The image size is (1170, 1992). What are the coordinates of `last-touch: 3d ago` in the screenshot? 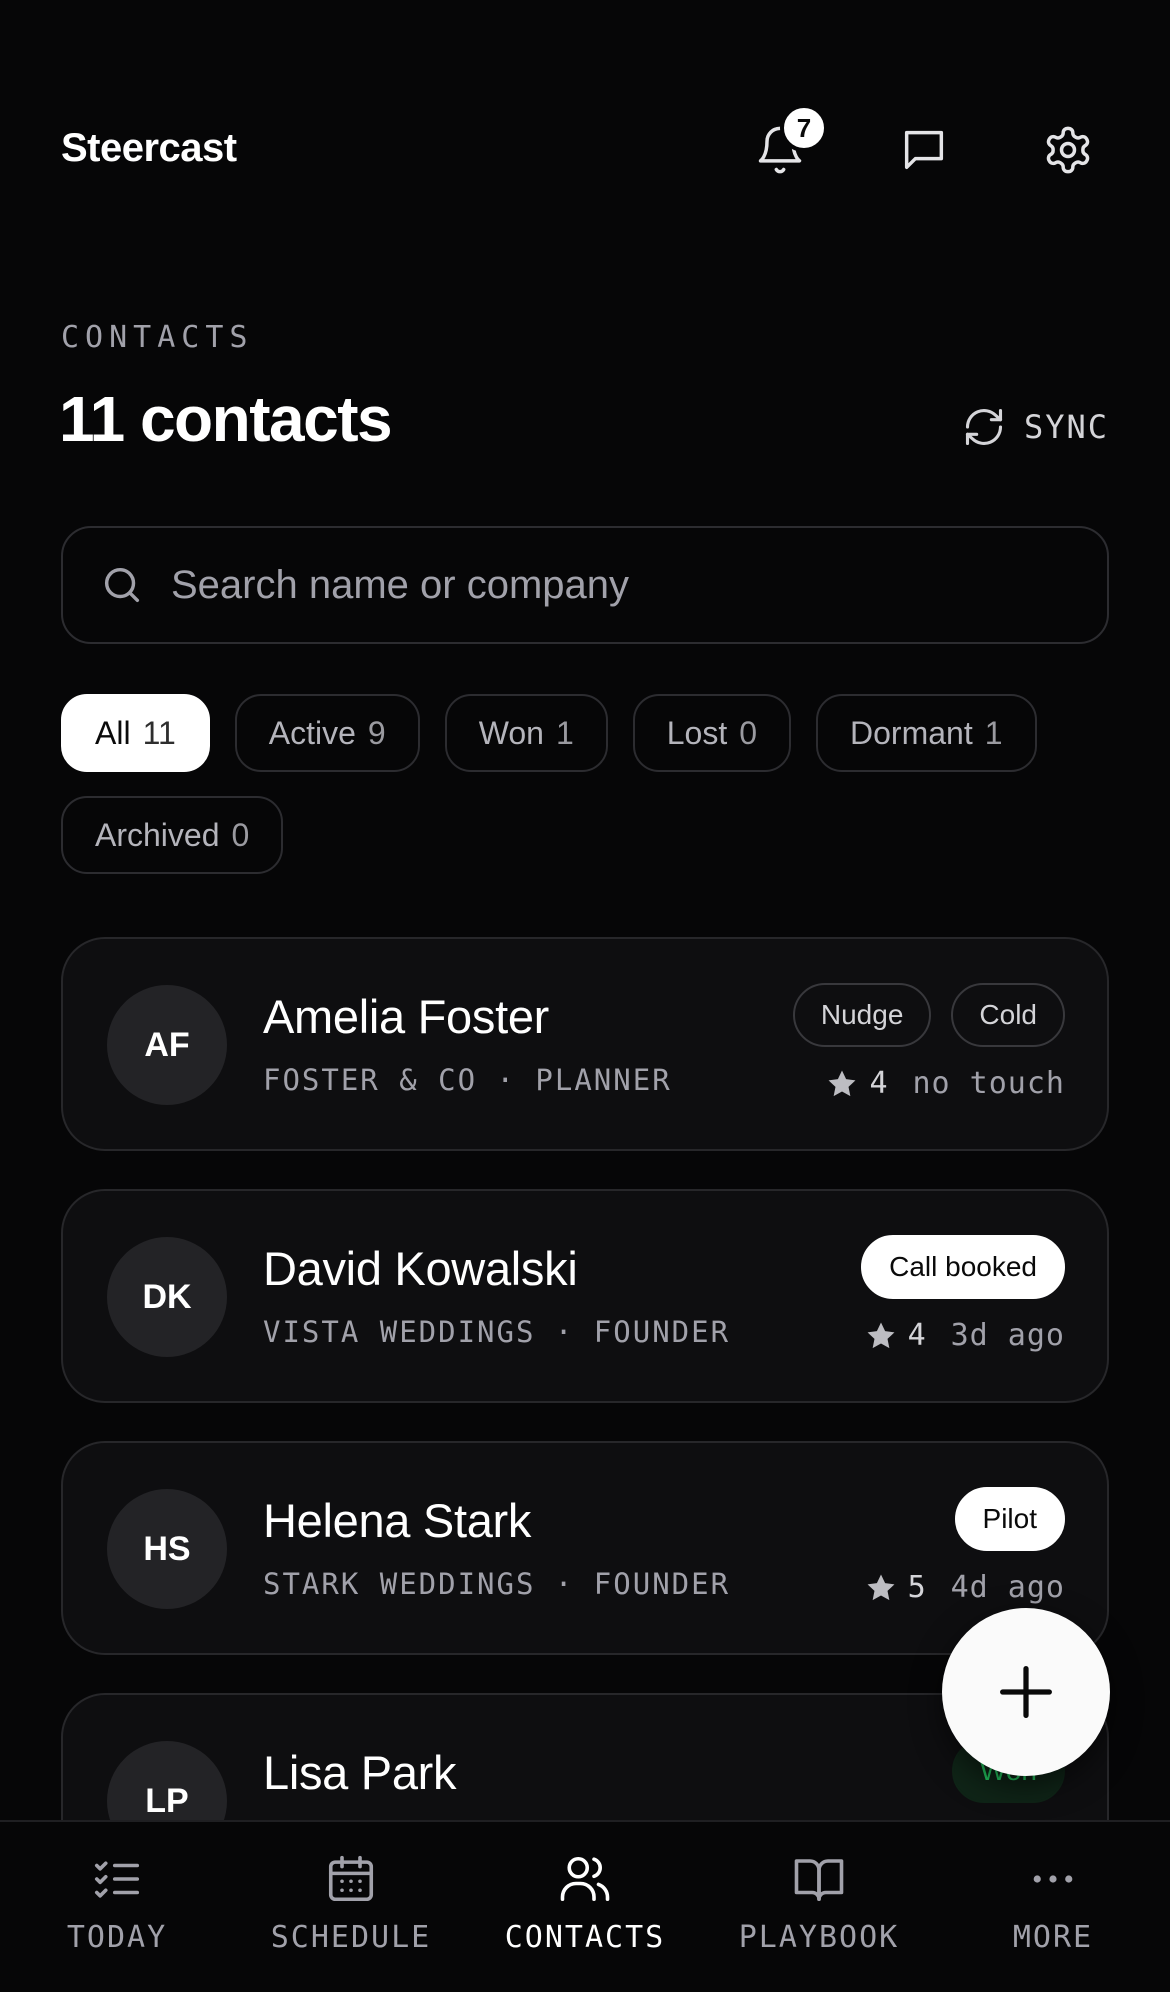 It's located at (1007, 1335).